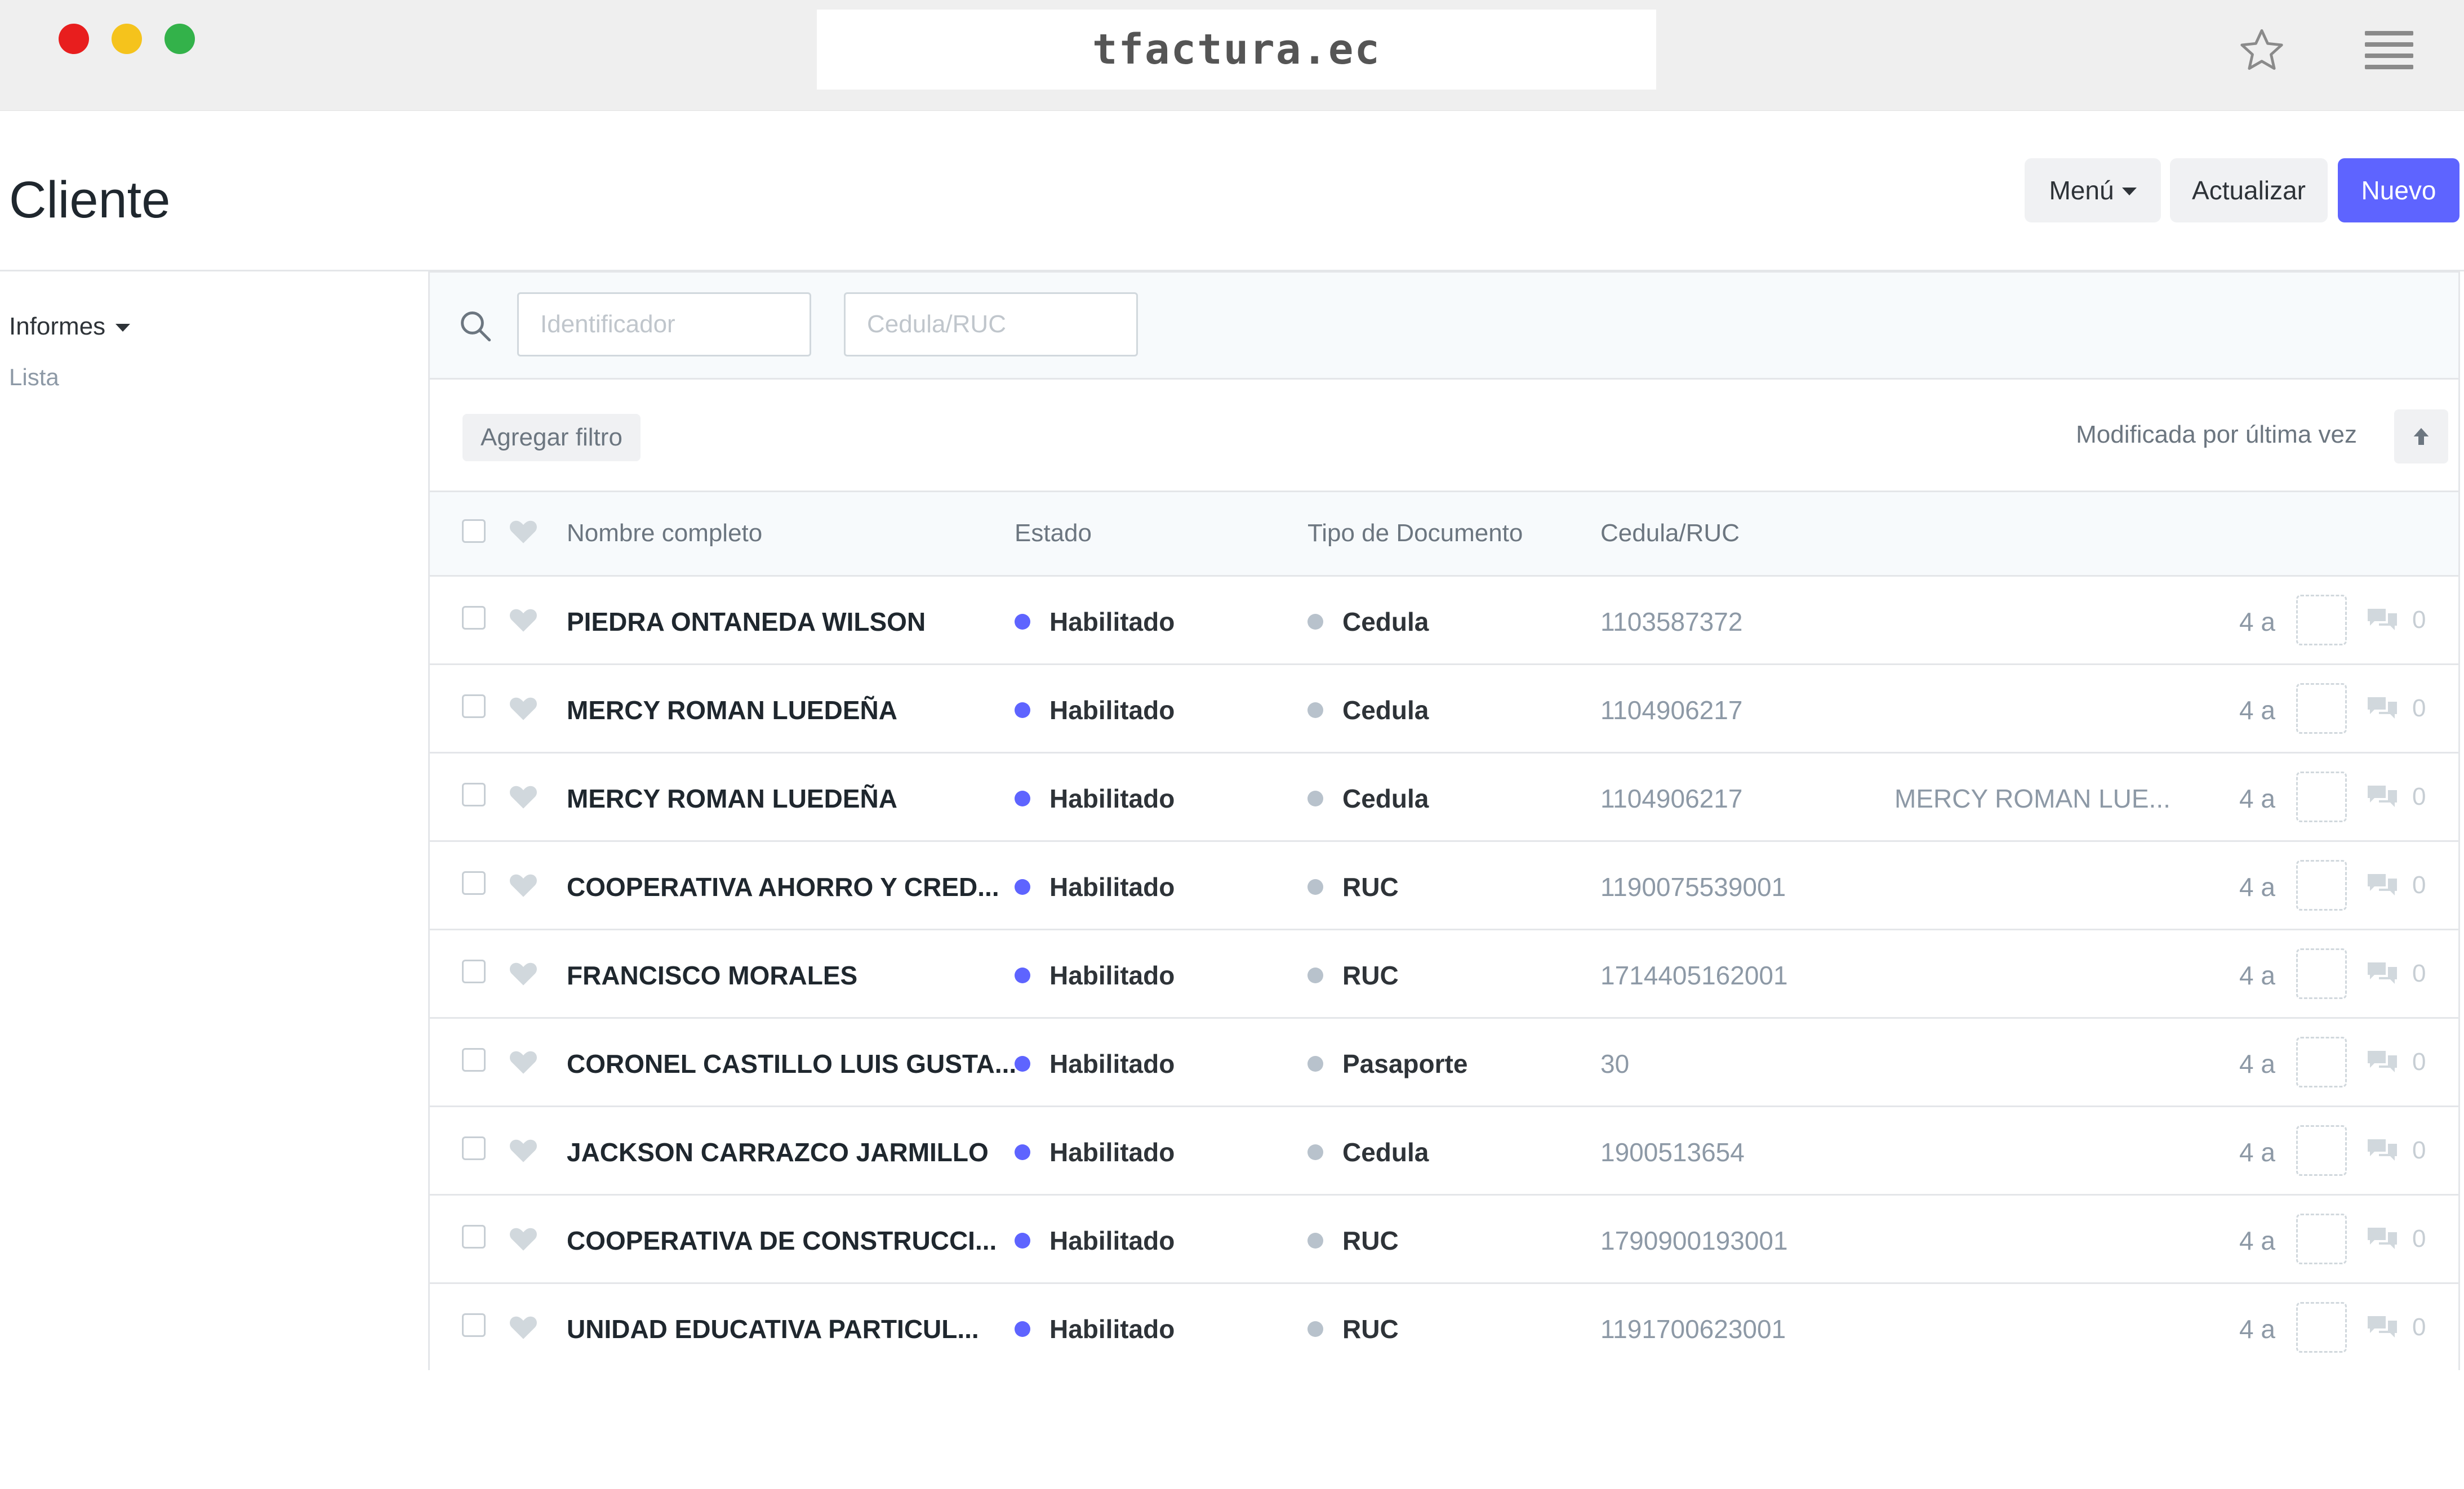 This screenshot has height=1489, width=2464. I want to click on doc-type-indicator: Cedula, so click(1368, 798).